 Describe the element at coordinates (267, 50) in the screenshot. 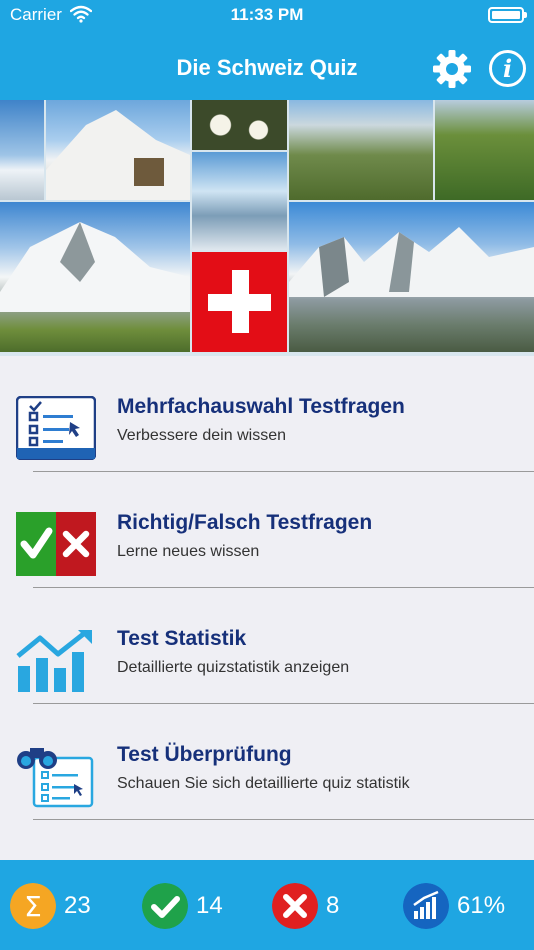

I see `top-bar: Carrier 11:33 PM Die Schweiz Quiz i` at that location.